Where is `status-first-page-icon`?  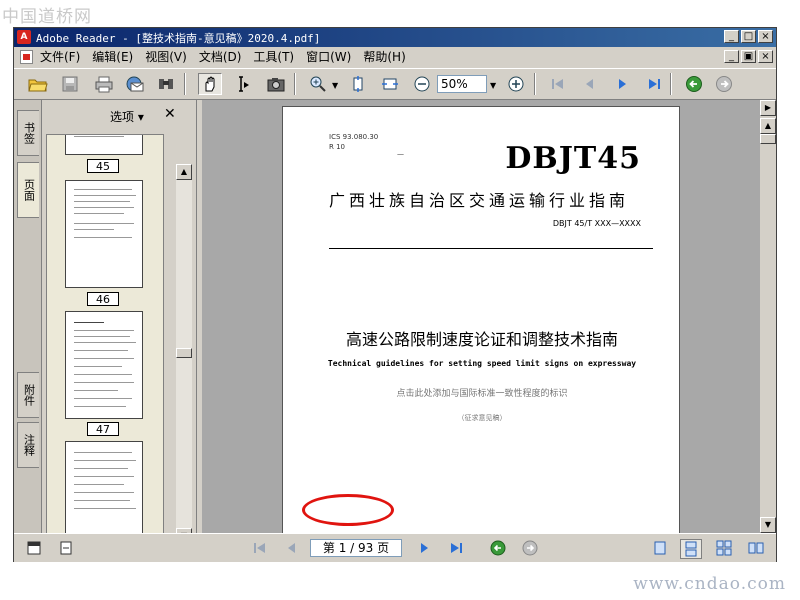
status-first-page-icon is located at coordinates (260, 548).